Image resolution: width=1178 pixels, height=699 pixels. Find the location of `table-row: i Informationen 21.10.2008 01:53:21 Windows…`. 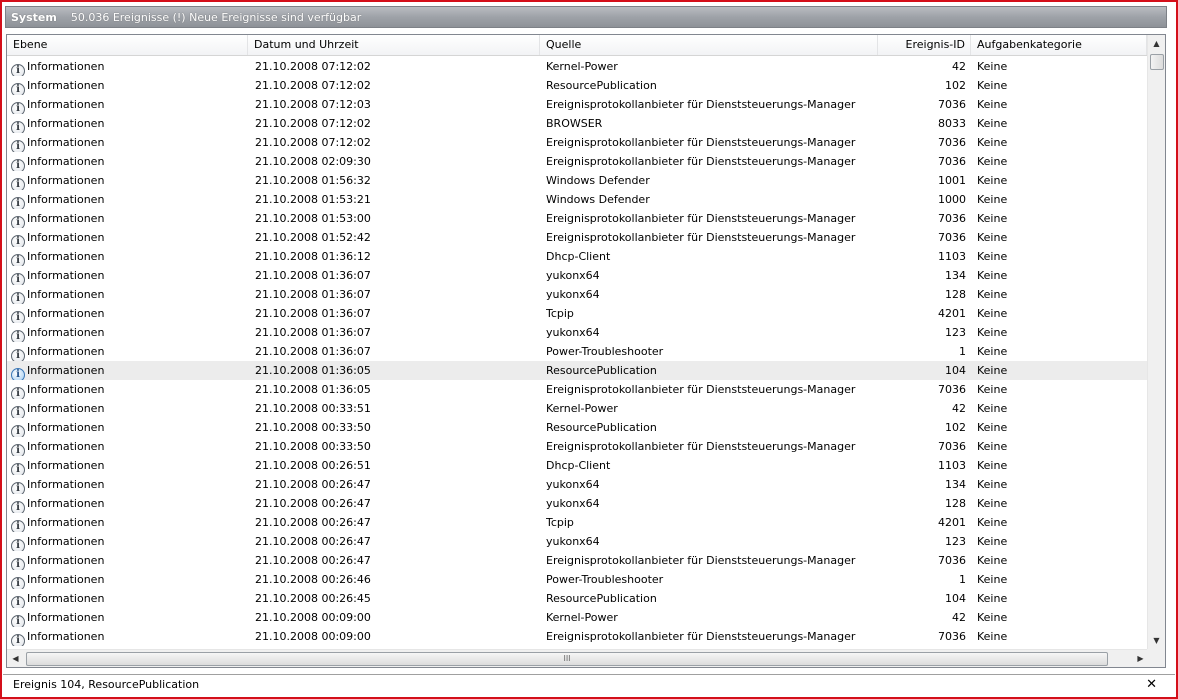

table-row: i Informationen 21.10.2008 01:53:21 Windows… is located at coordinates (577, 199).